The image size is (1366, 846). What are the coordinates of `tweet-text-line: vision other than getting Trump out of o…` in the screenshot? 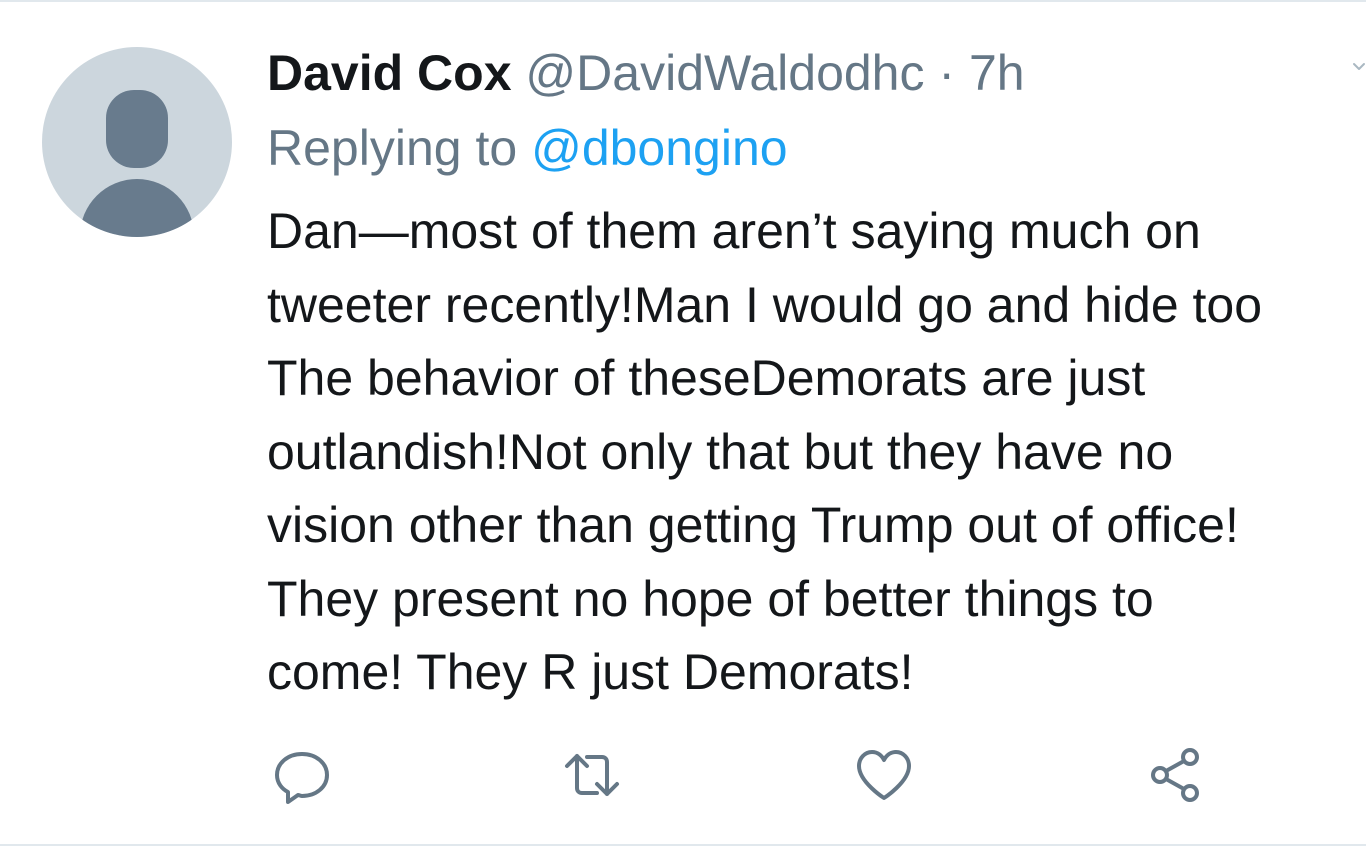 It's located at (753, 525).